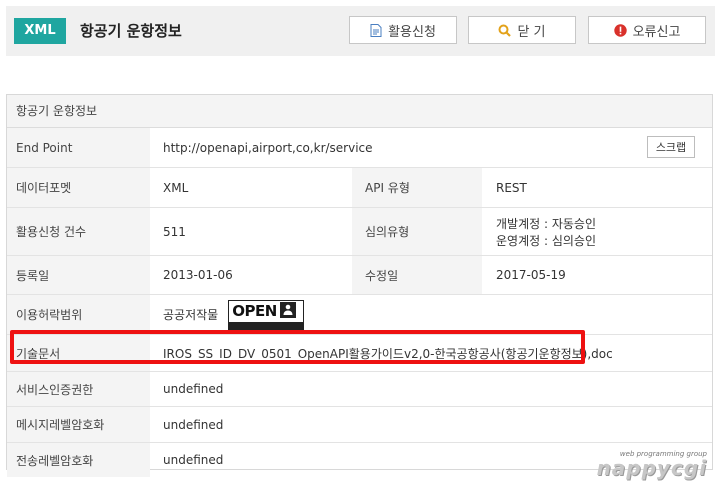  What do you see at coordinates (174, 231) in the screenshot?
I see `value-apply-count: 511` at bounding box center [174, 231].